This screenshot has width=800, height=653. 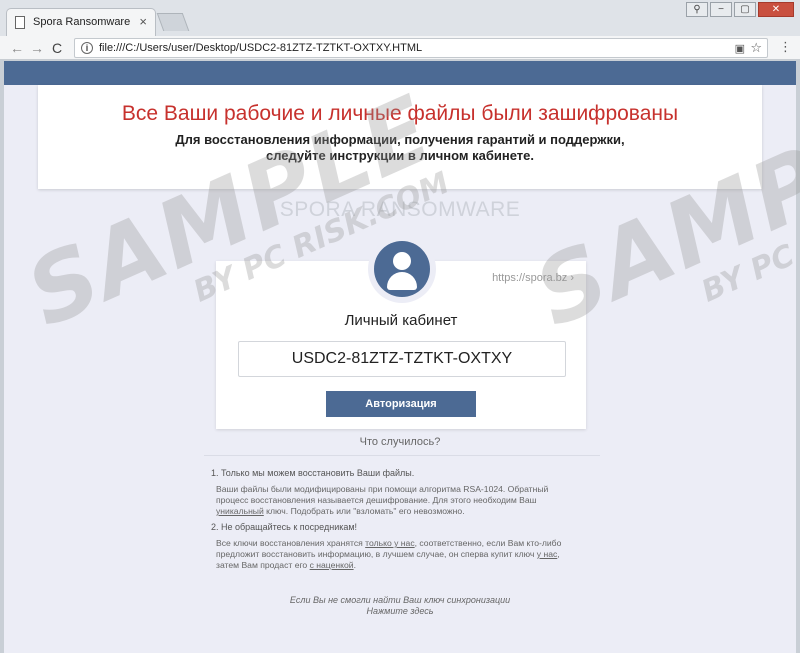 I want to click on browser-tab: Spora Ransomware ×, so click(x=81, y=22).